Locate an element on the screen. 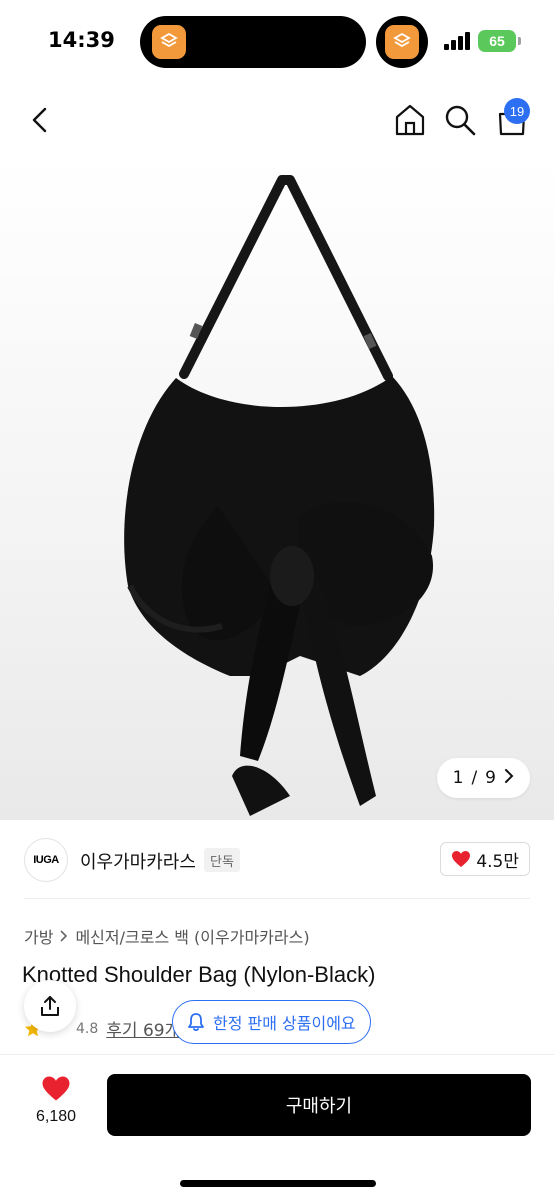  exclusive-tag: 단독 is located at coordinates (222, 860).